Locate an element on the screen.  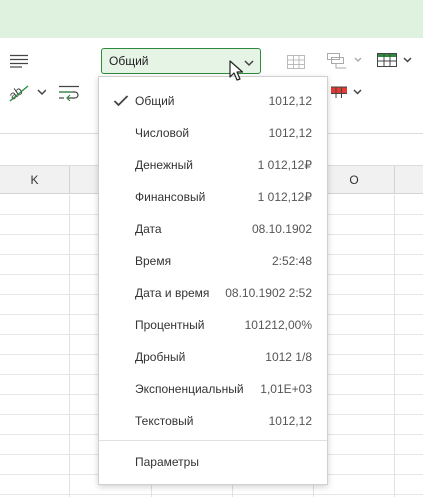
format-option-label: Процентный is located at coordinates (170, 325).